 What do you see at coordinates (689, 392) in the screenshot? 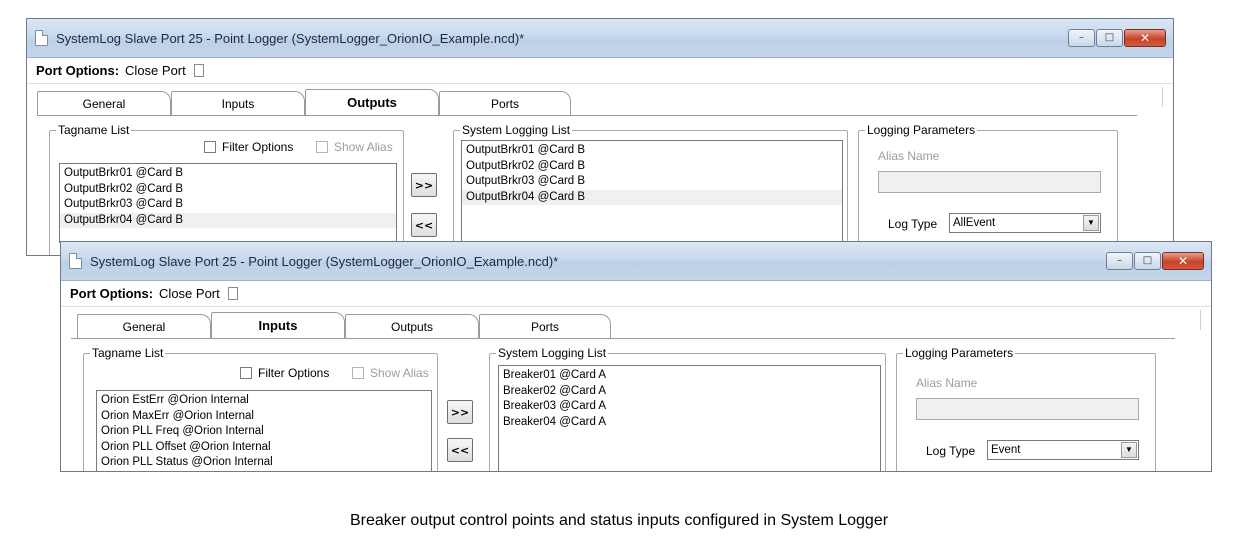
I see `list-item: Breaker02 @Card A` at bounding box center [689, 392].